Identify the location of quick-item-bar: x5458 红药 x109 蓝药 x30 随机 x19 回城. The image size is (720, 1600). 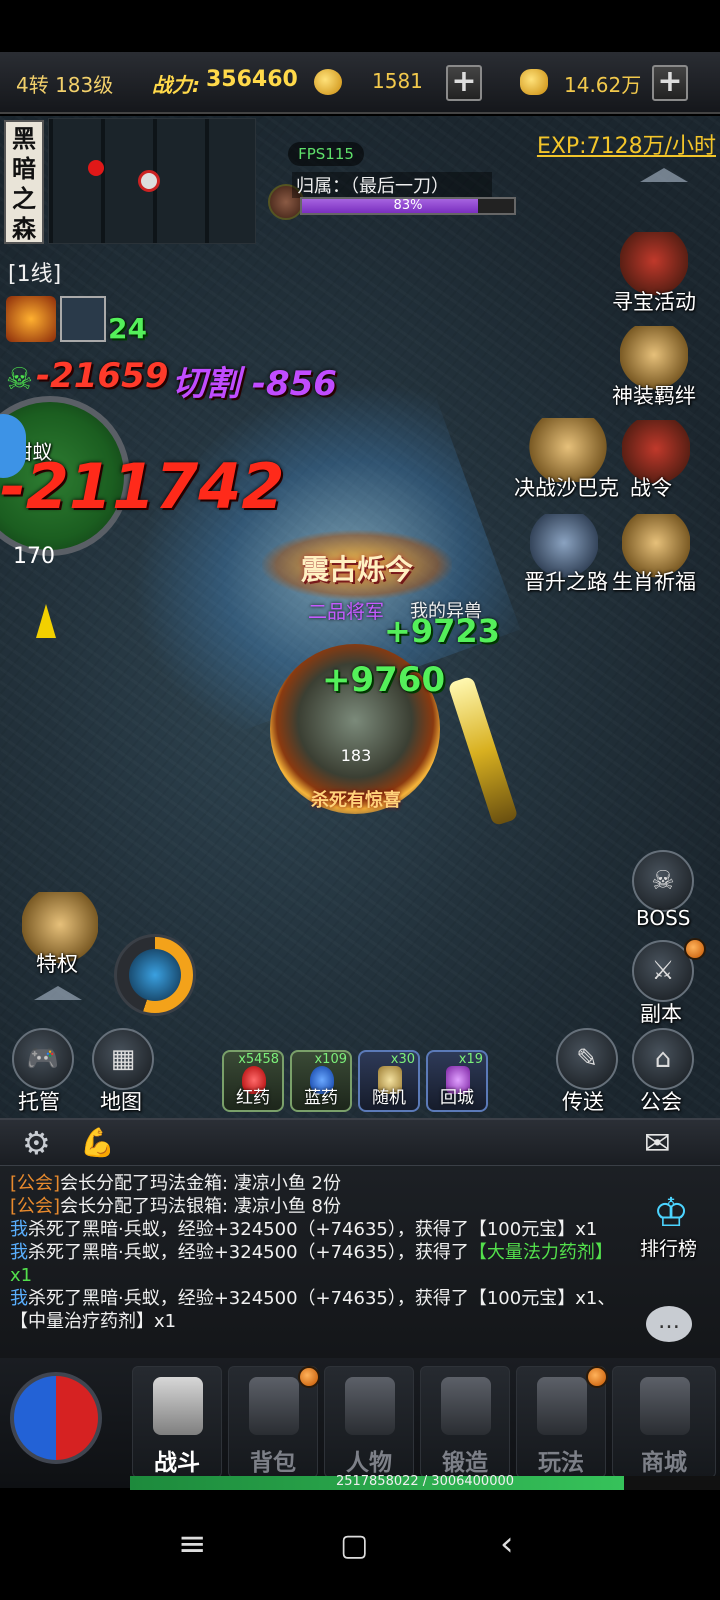
(359, 1085).